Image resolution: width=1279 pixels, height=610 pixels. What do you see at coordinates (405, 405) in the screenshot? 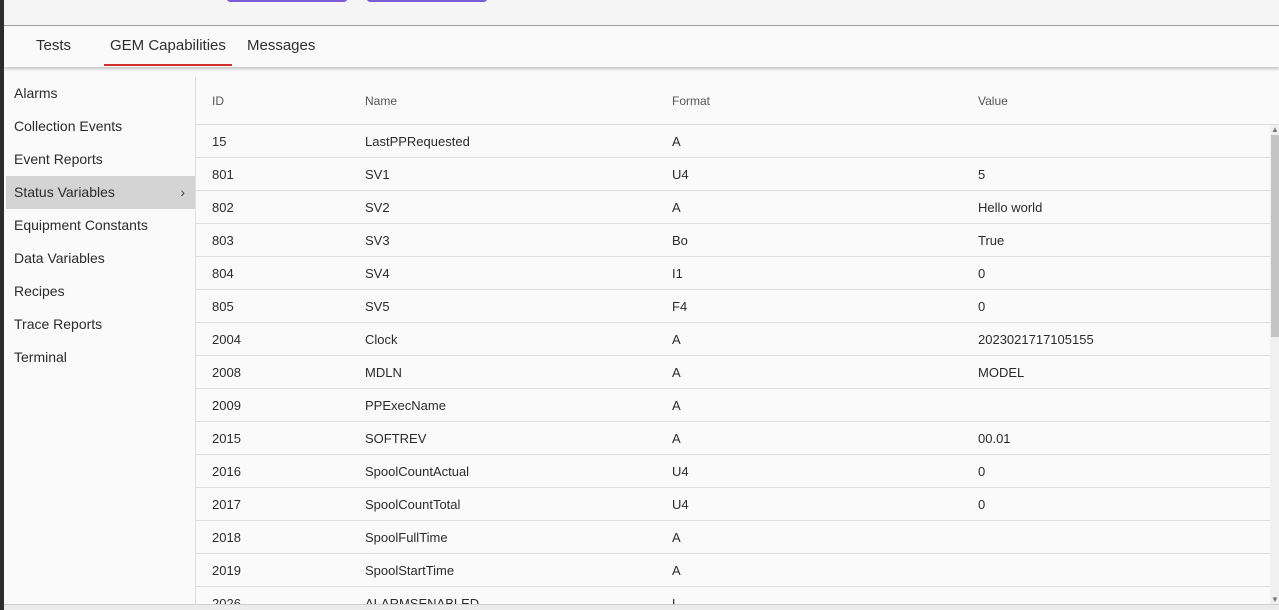
I see `cell-name: PPExecName` at bounding box center [405, 405].